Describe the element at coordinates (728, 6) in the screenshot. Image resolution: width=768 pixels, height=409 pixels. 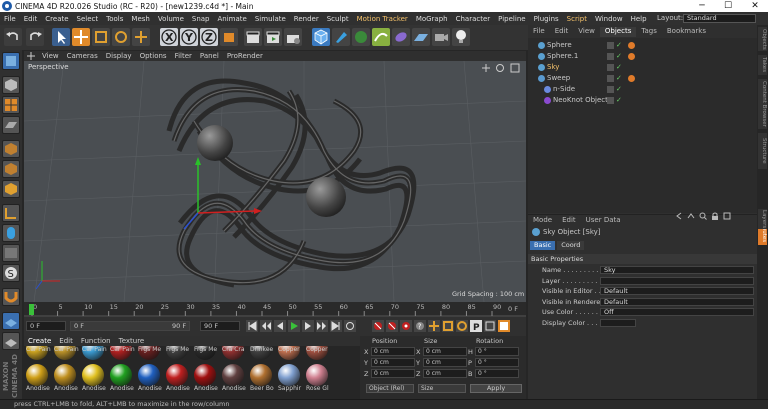
I see `maximize-button: ☐` at that location.